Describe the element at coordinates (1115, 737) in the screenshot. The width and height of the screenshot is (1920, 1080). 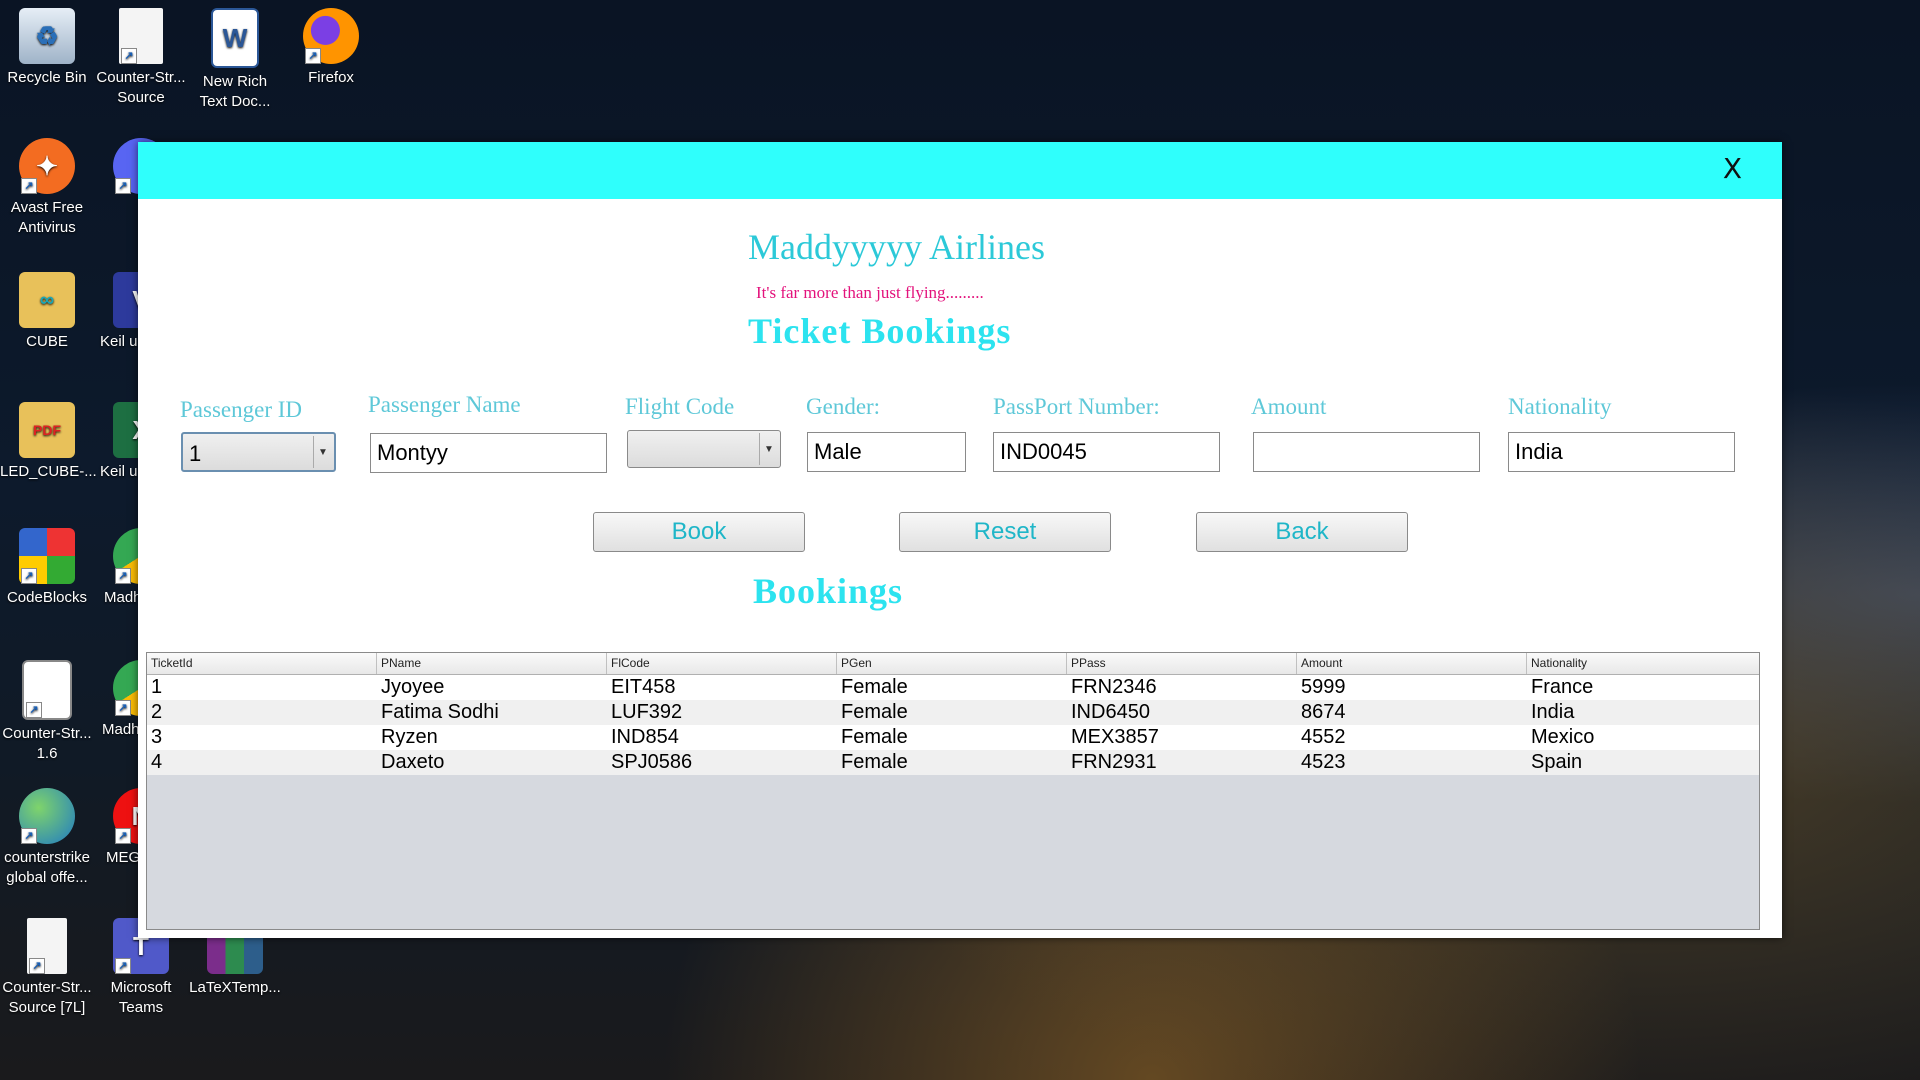
I see `table-cell: MEX3857` at that location.